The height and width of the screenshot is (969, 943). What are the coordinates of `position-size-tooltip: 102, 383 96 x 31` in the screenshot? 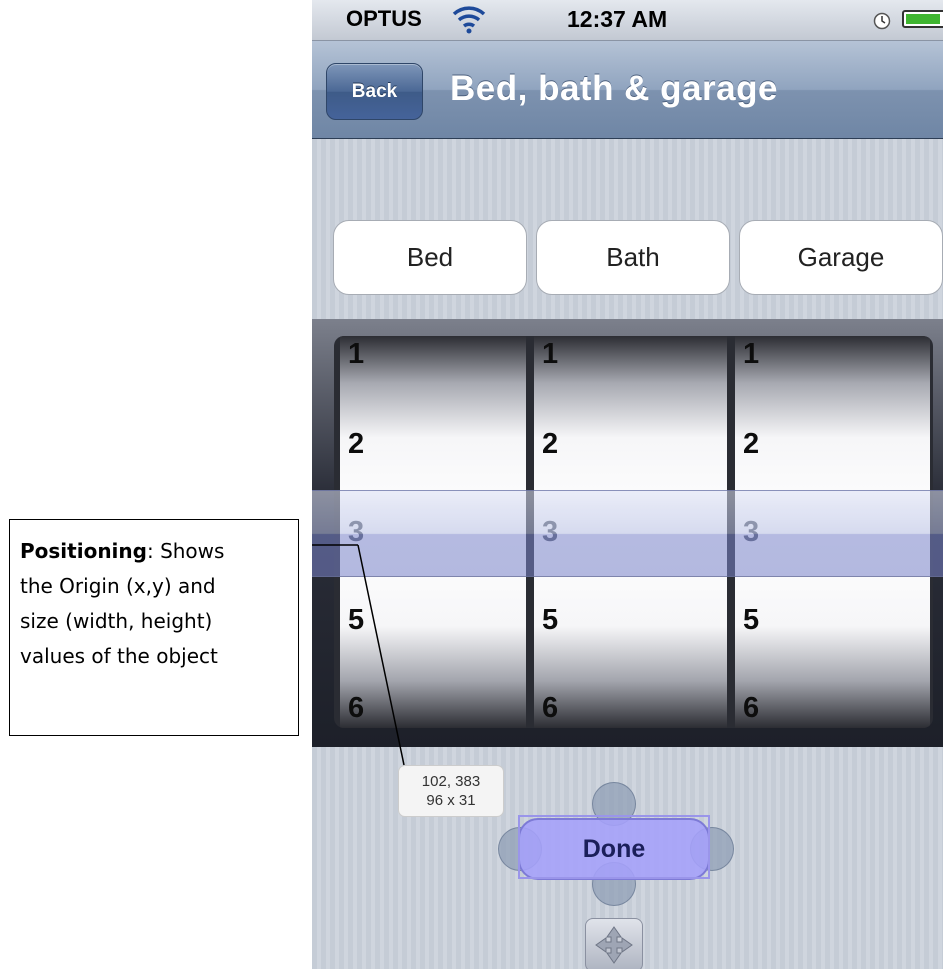 It's located at (451, 791).